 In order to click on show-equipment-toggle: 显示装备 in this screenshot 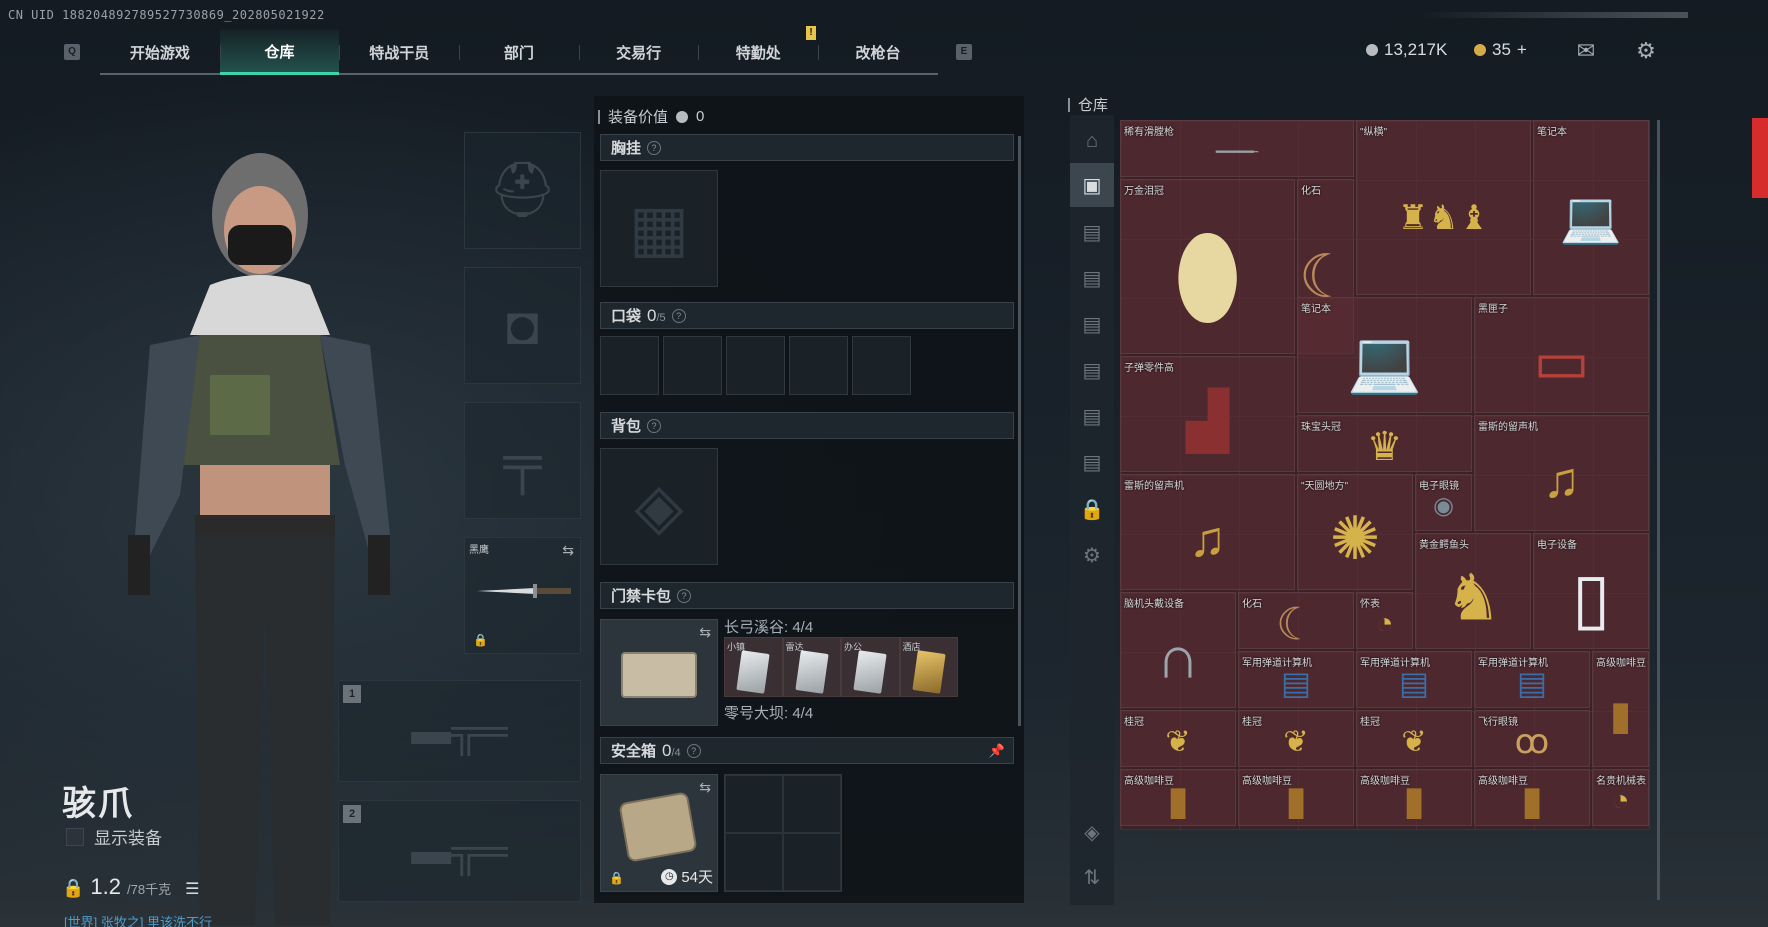, I will do `click(114, 836)`.